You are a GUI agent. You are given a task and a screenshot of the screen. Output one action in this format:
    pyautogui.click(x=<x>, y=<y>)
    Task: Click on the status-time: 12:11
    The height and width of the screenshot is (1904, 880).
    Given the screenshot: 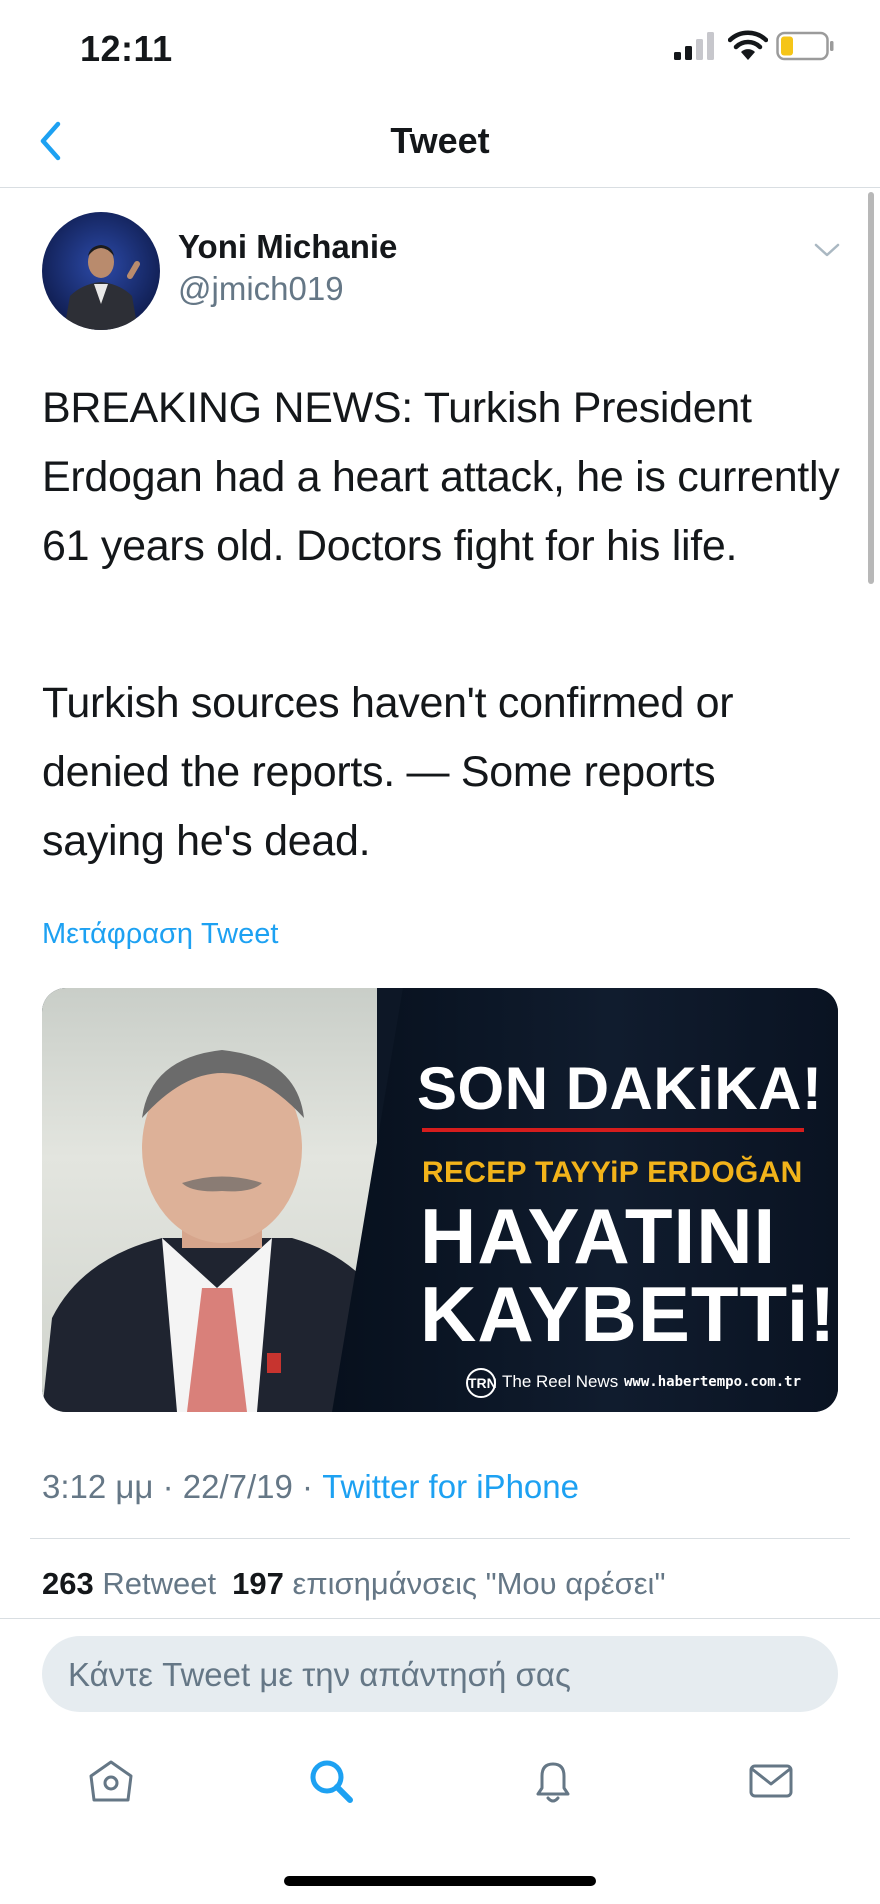 What is the action you would take?
    pyautogui.click(x=126, y=48)
    